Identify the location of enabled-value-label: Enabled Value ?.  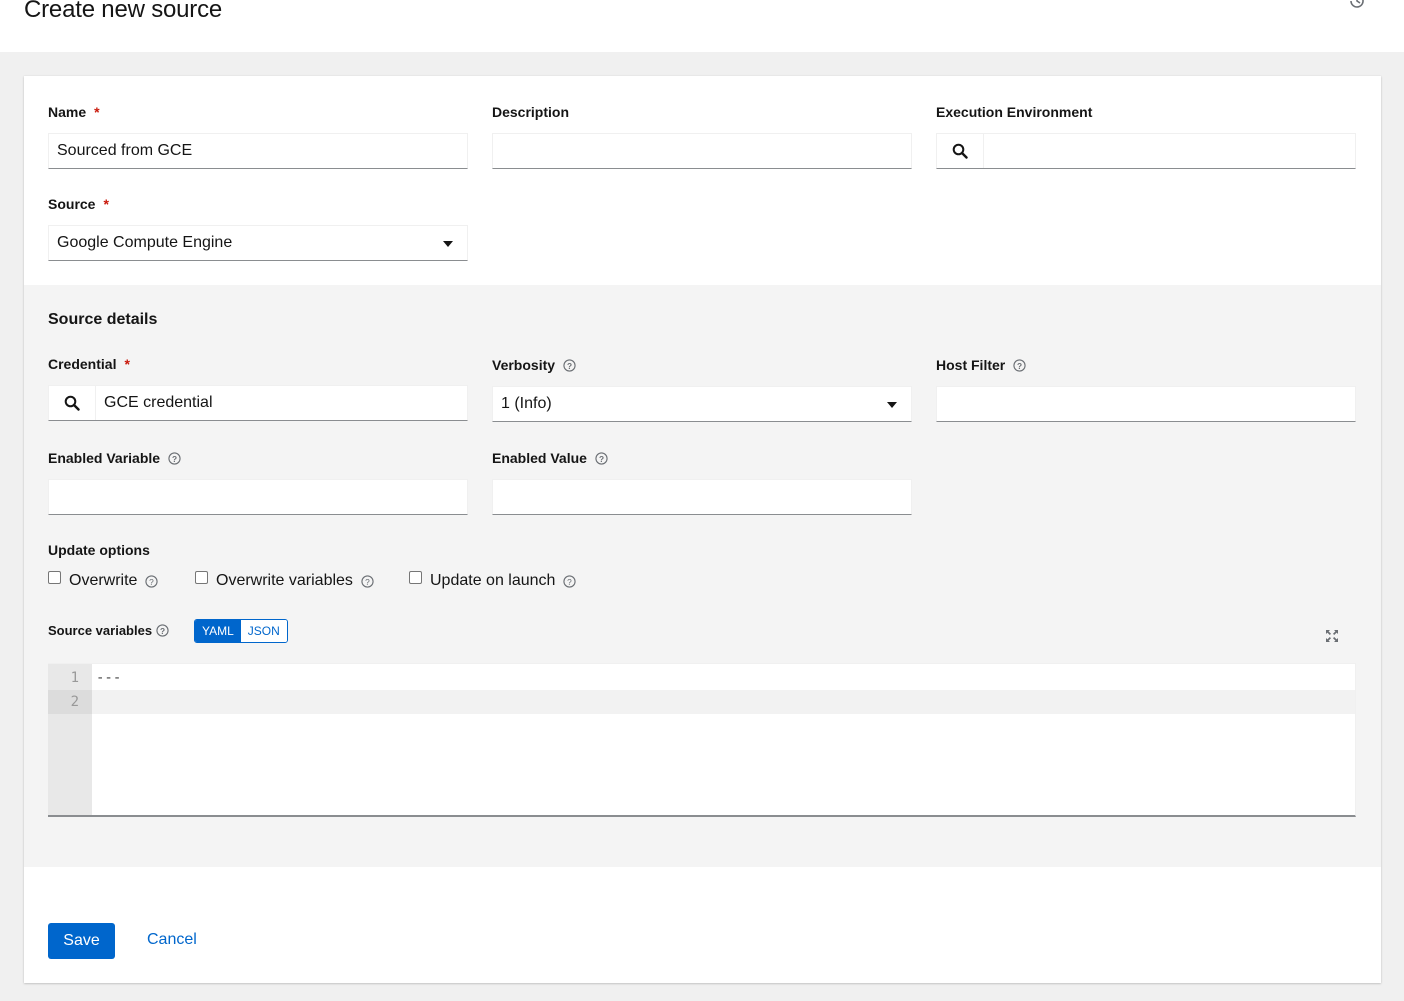
(550, 458).